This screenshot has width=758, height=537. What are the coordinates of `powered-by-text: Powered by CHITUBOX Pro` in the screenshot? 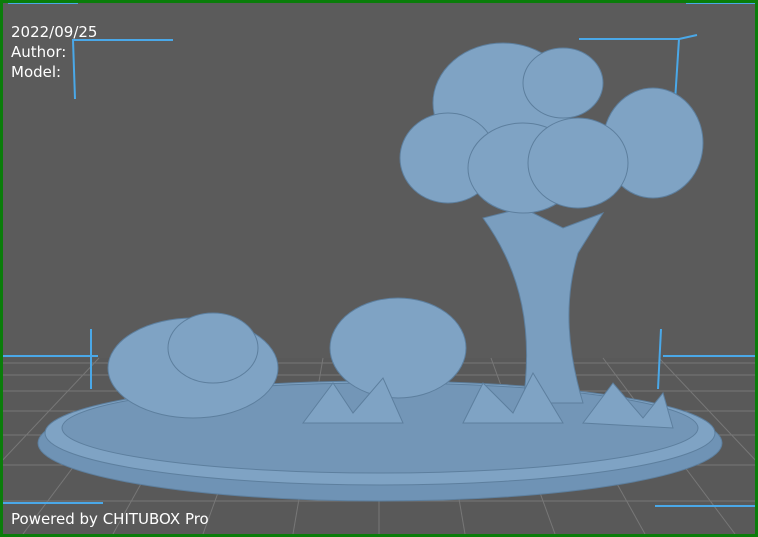 It's located at (110, 519).